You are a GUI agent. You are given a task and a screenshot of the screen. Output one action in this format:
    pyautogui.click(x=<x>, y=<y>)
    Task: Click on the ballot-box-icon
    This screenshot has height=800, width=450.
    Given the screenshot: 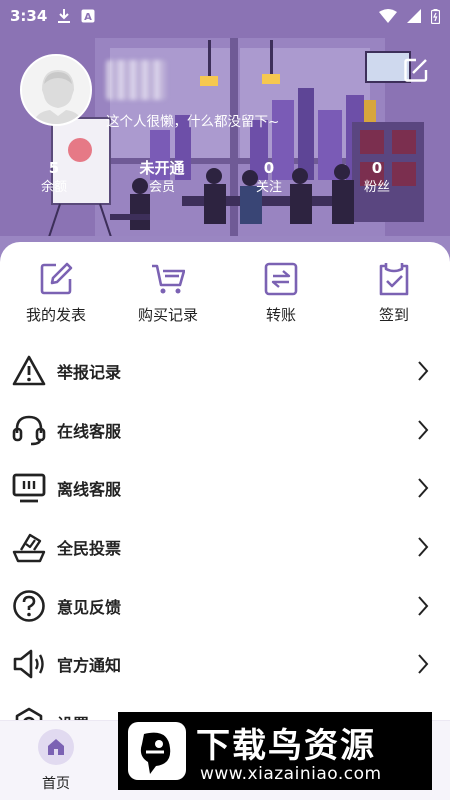 What is the action you would take?
    pyautogui.click(x=29, y=548)
    